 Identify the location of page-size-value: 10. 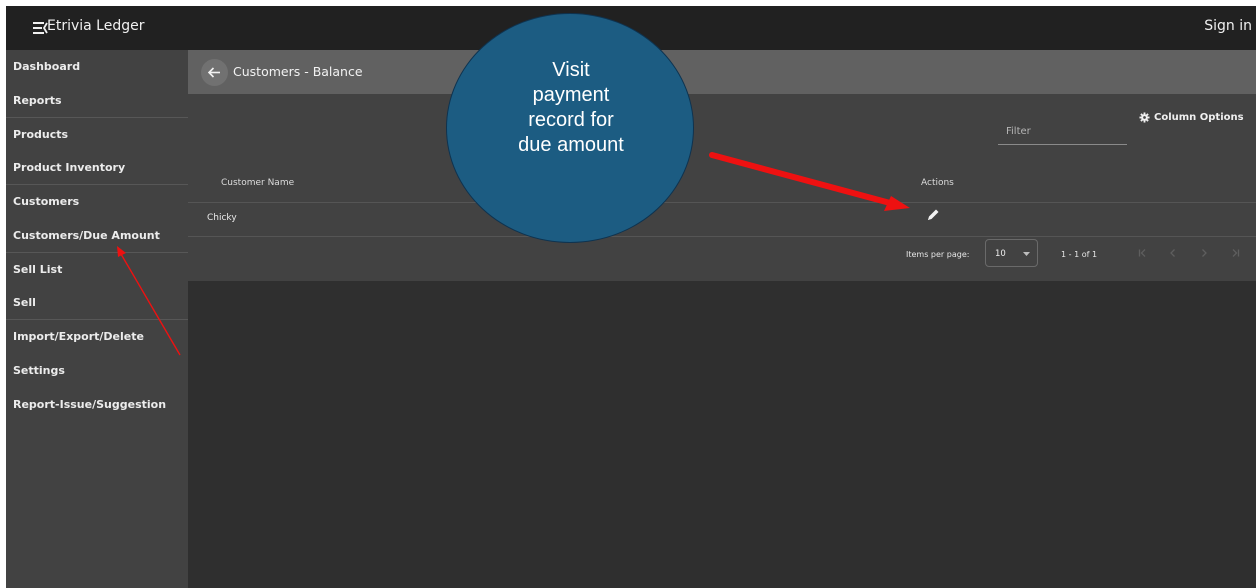
(1000, 254).